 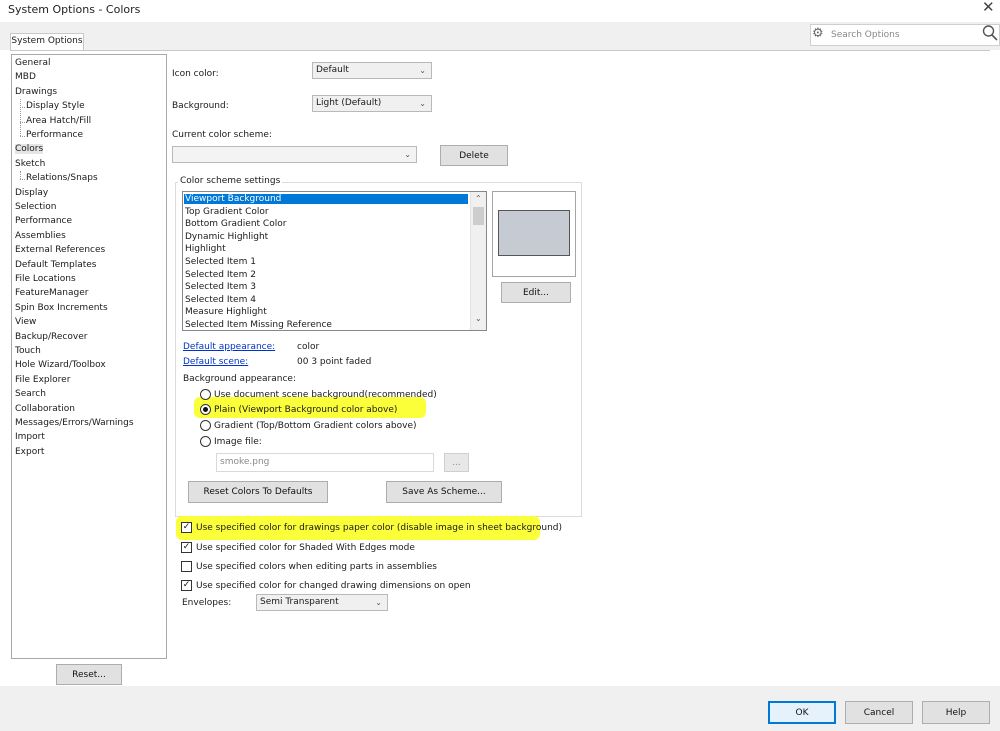 I want to click on chevron-up-icon: ⌃, so click(x=478, y=198).